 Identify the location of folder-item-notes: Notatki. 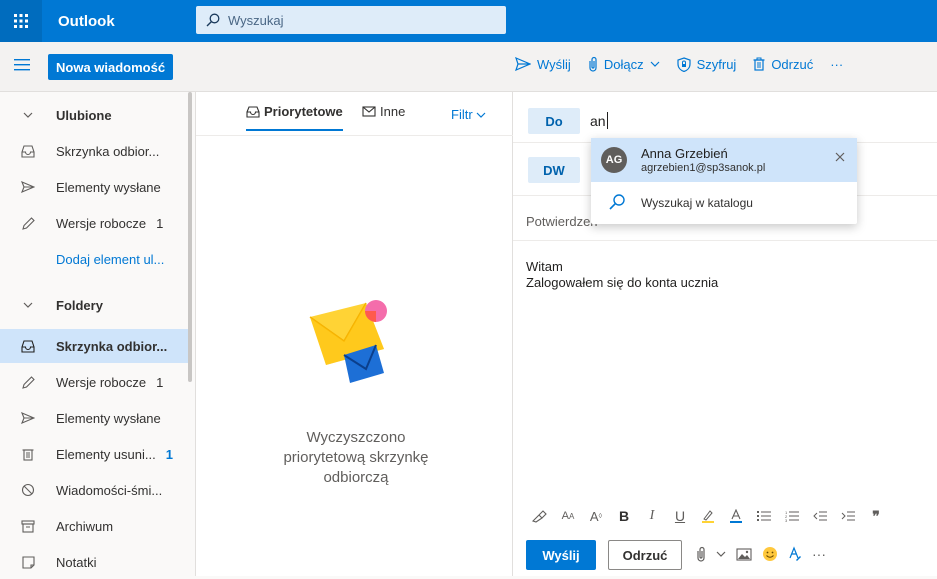
(94, 562).